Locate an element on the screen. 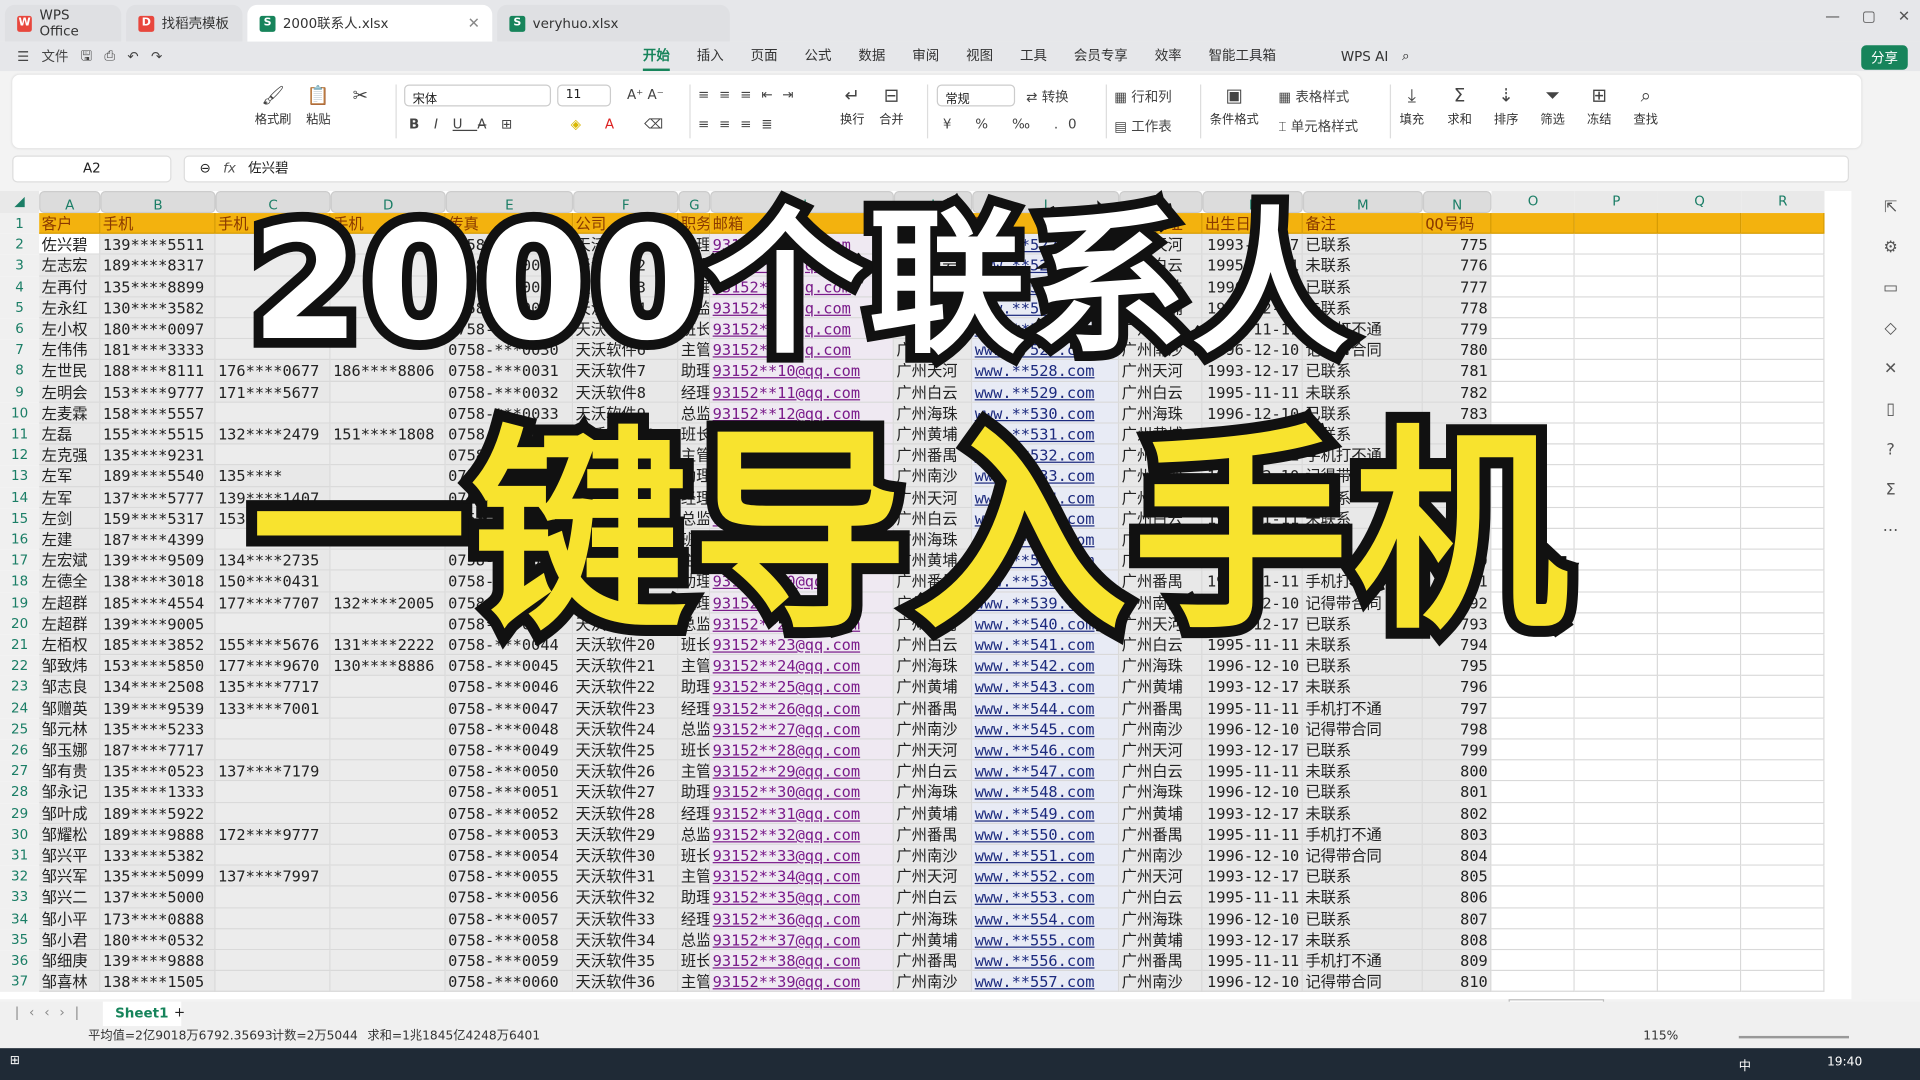 The image size is (1920, 1080). cell: 天沃软件26 is located at coordinates (626, 771).